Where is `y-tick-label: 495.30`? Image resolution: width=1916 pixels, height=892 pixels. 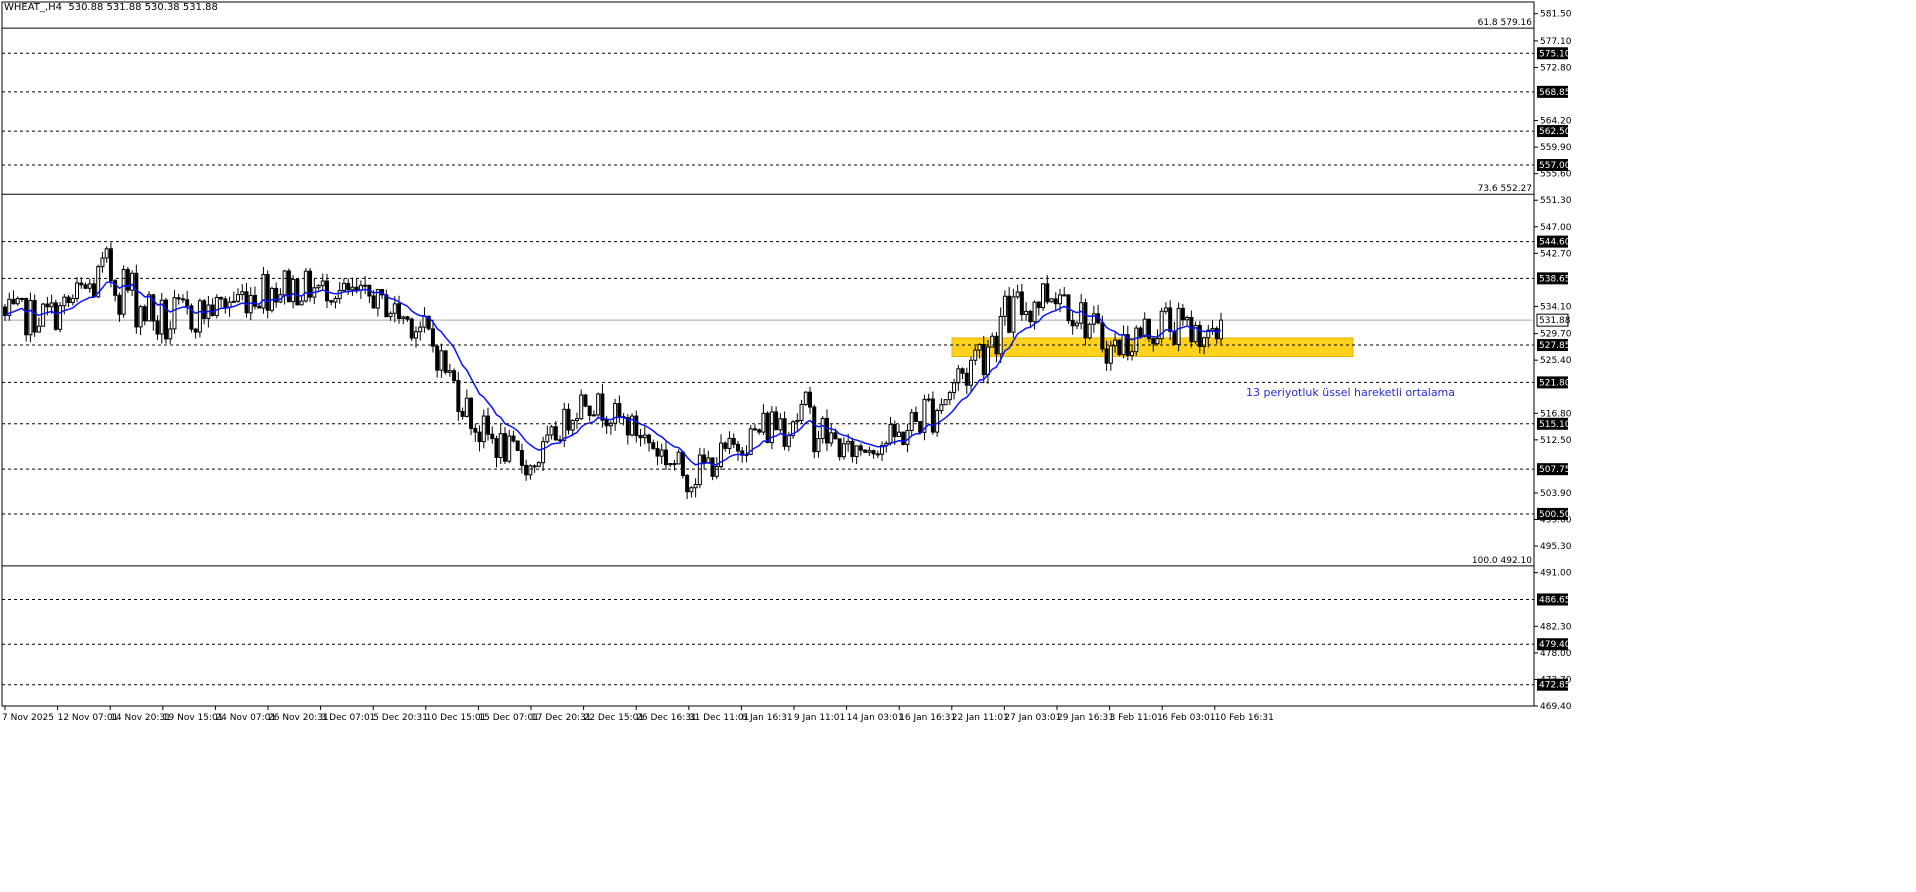
y-tick-label: 495.30 is located at coordinates (1556, 547).